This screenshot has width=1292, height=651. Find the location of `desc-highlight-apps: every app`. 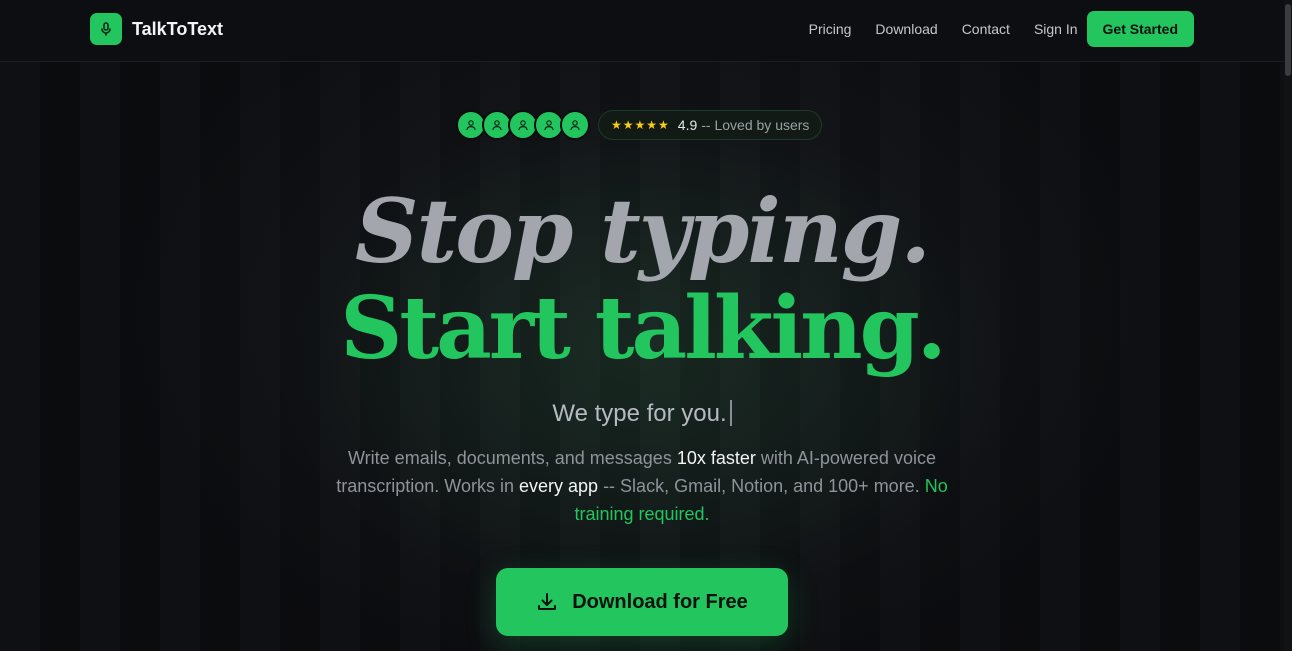

desc-highlight-apps: every app is located at coordinates (559, 486).